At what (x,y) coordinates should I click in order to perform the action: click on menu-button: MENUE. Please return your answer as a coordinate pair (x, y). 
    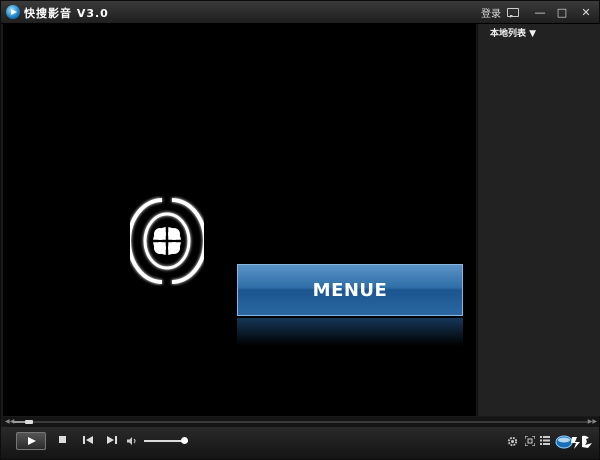
    Looking at the image, I should click on (350, 290).